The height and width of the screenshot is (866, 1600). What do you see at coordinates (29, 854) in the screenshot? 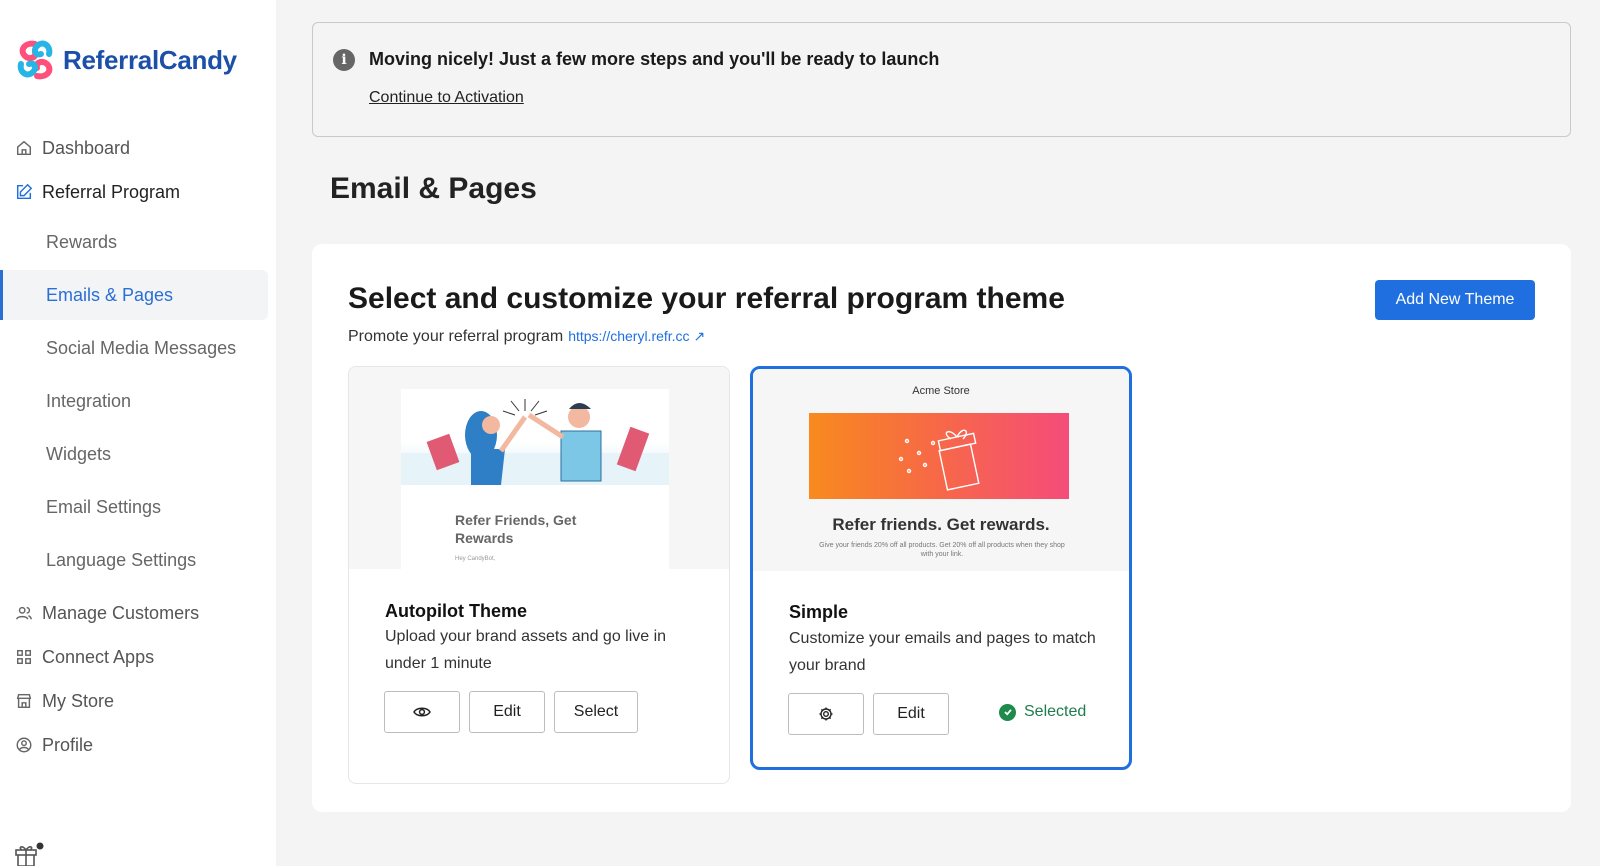
I see `gift-notification-icon` at bounding box center [29, 854].